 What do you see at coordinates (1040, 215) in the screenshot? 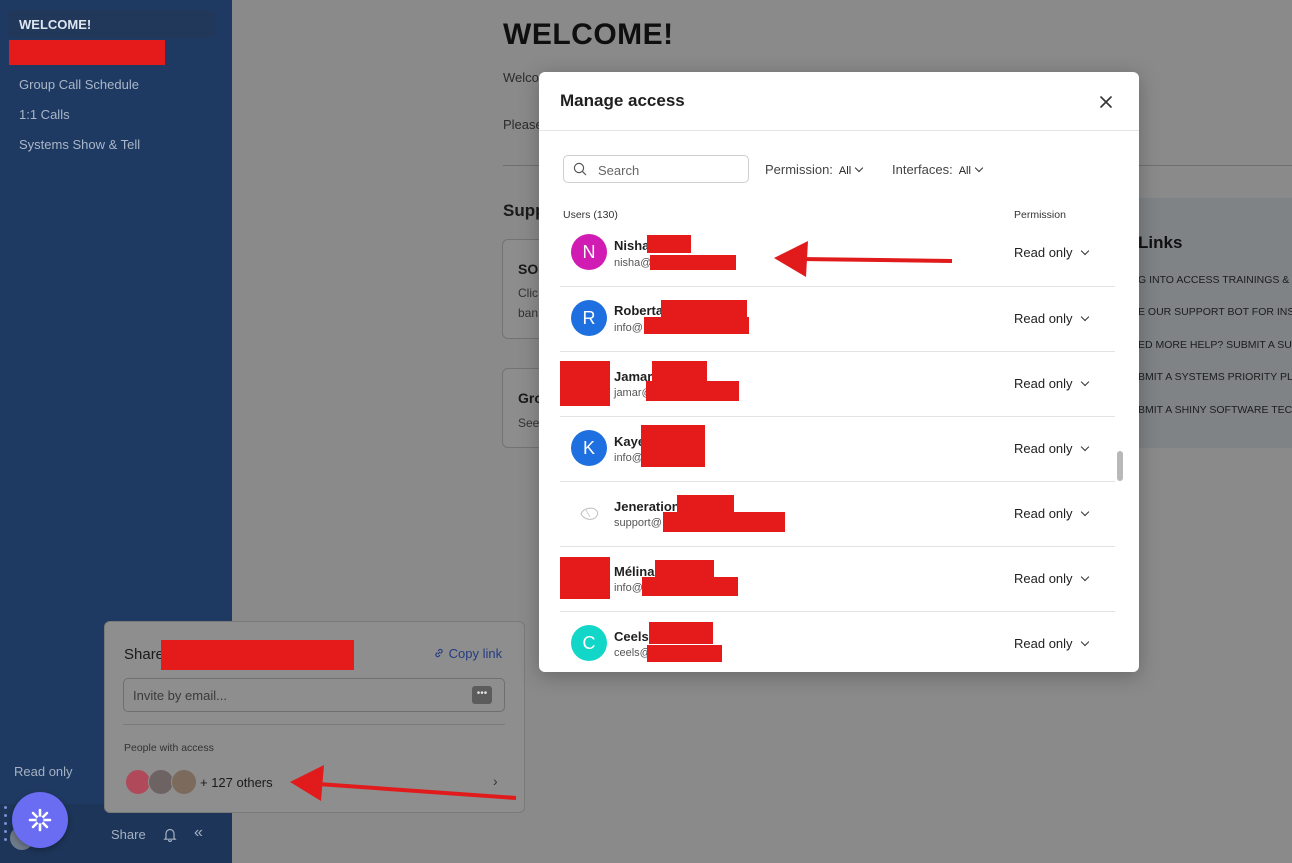
I see `permission-column-header: Permission` at bounding box center [1040, 215].